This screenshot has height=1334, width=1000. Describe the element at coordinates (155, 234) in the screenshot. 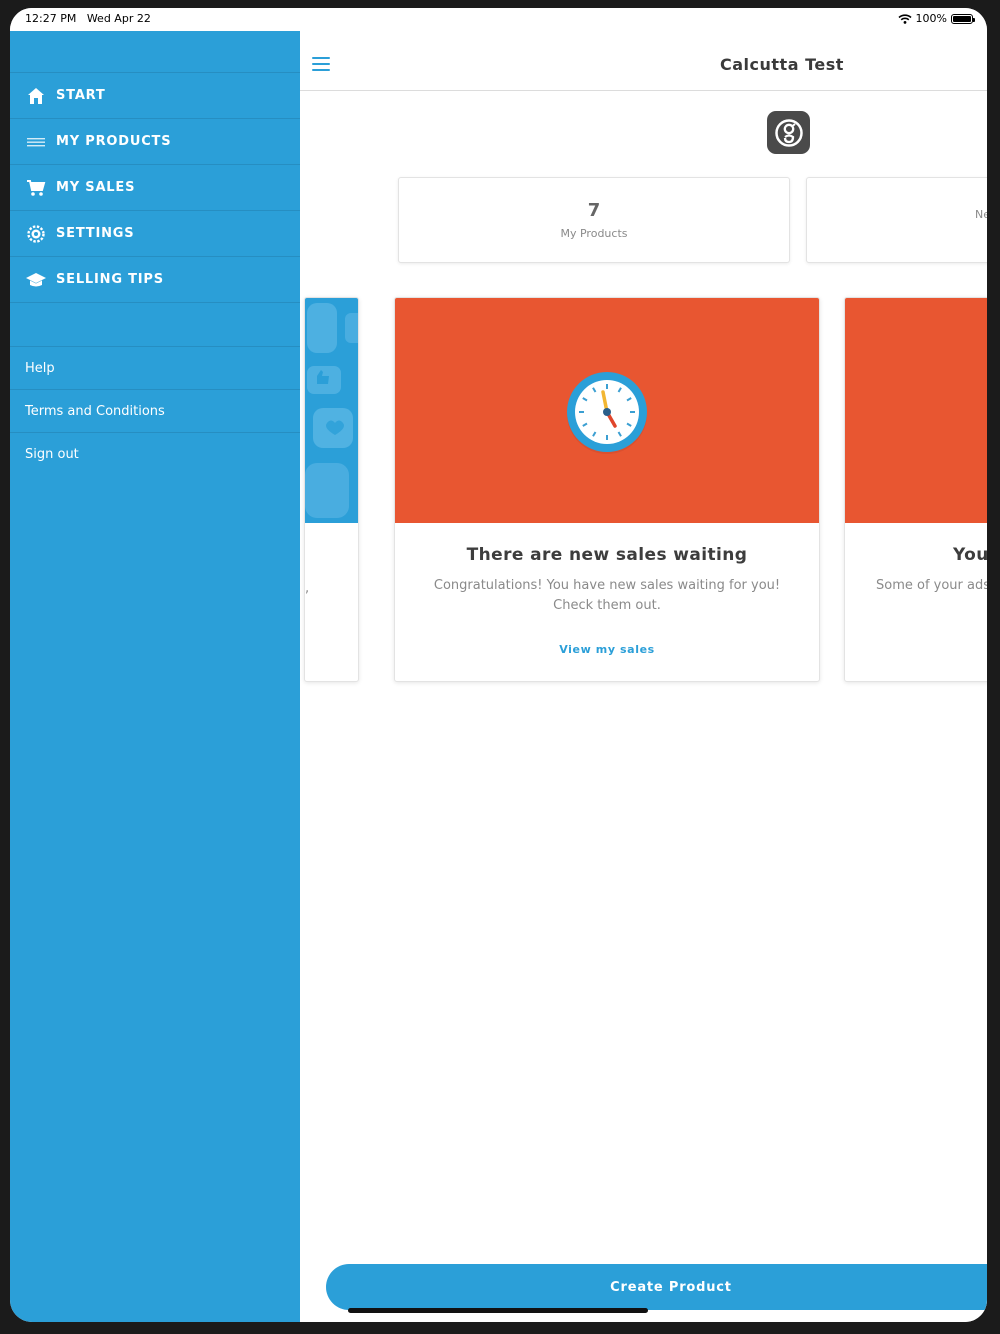

I see `sidebar-item-settings: SETTINGS` at that location.